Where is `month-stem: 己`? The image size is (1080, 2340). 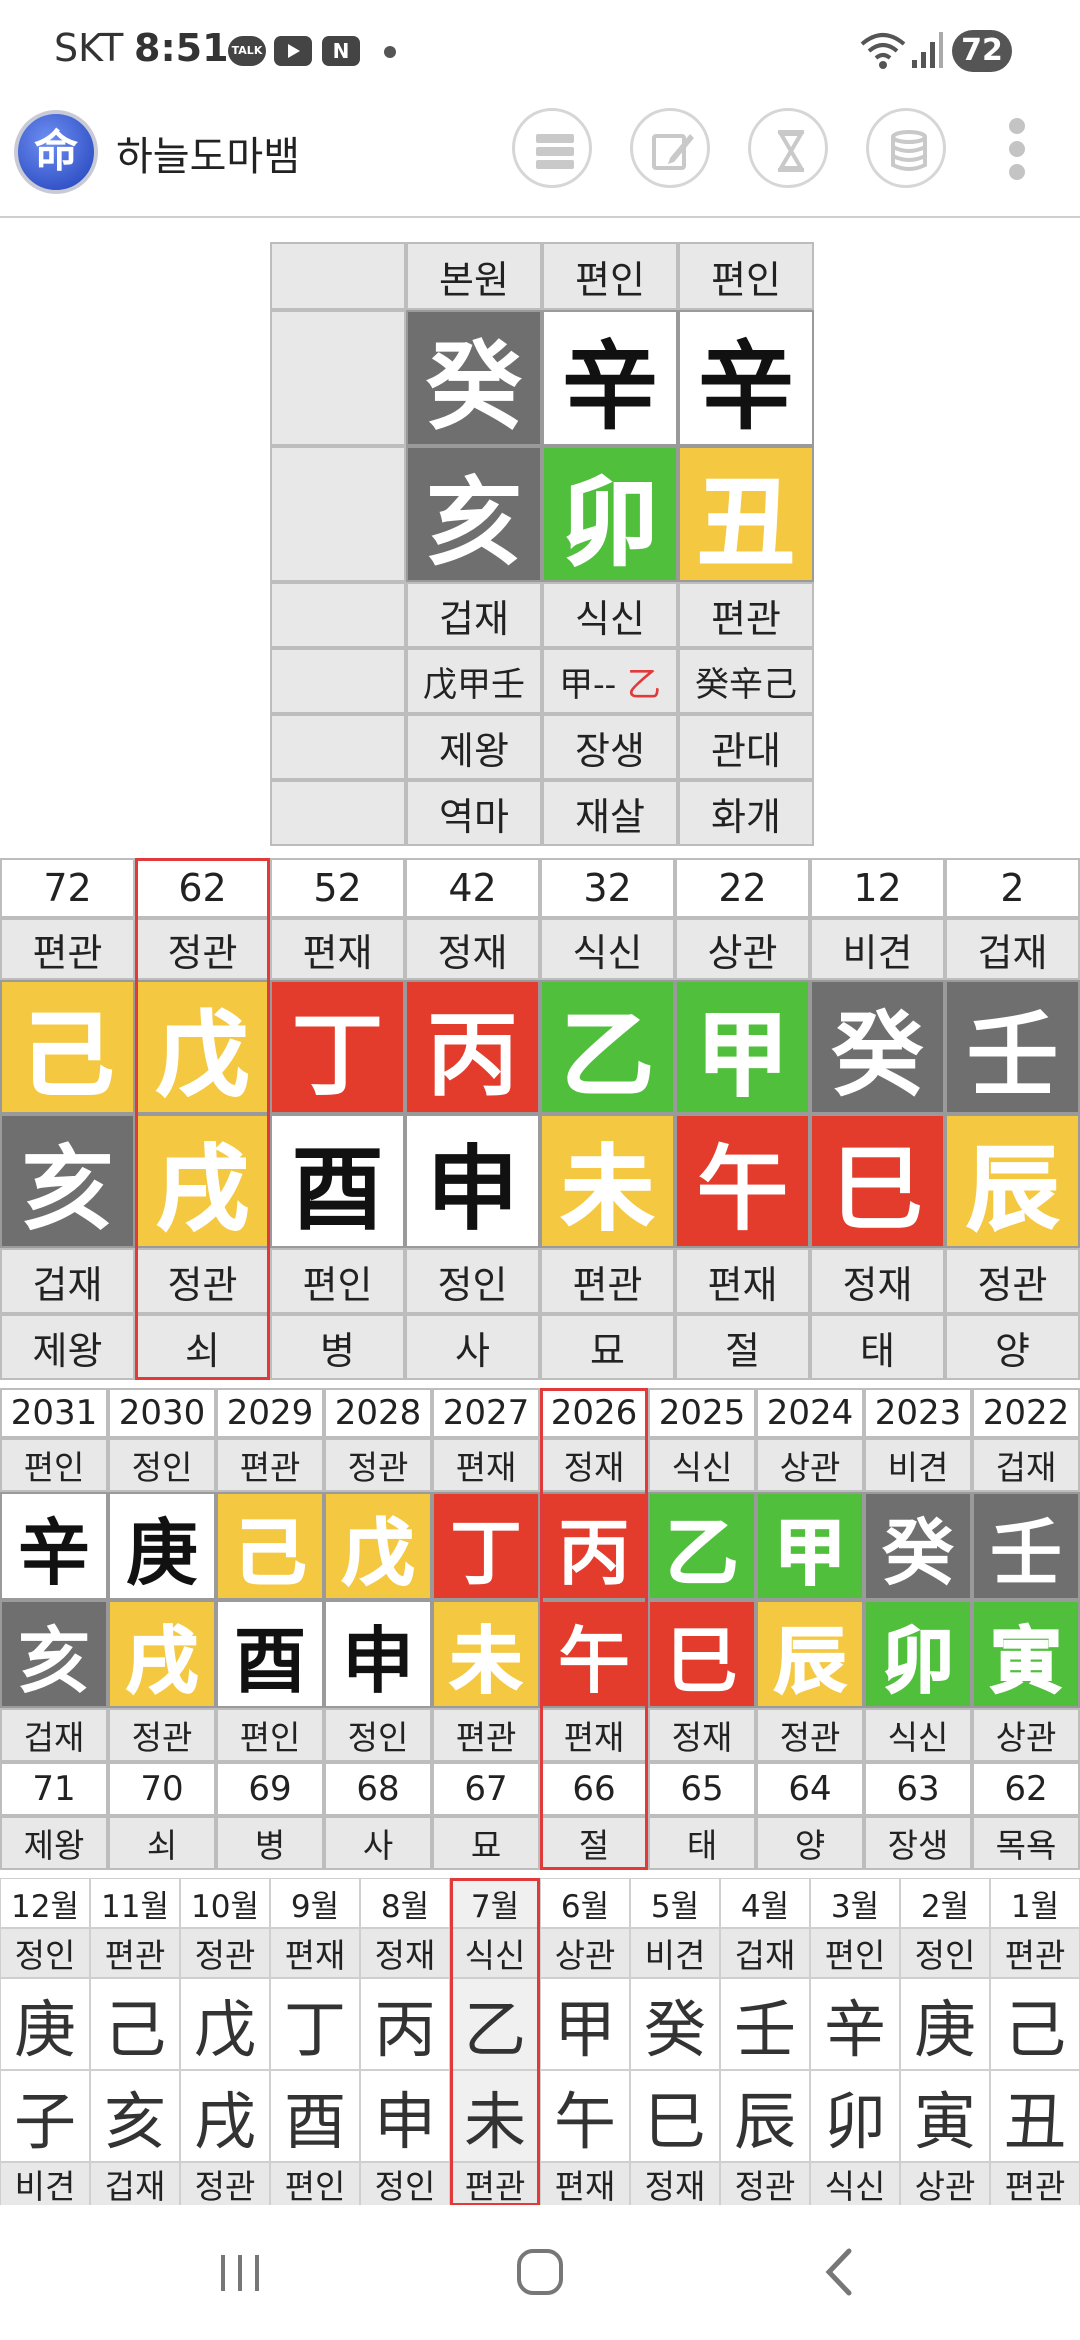
month-stem: 己 is located at coordinates (1035, 2024).